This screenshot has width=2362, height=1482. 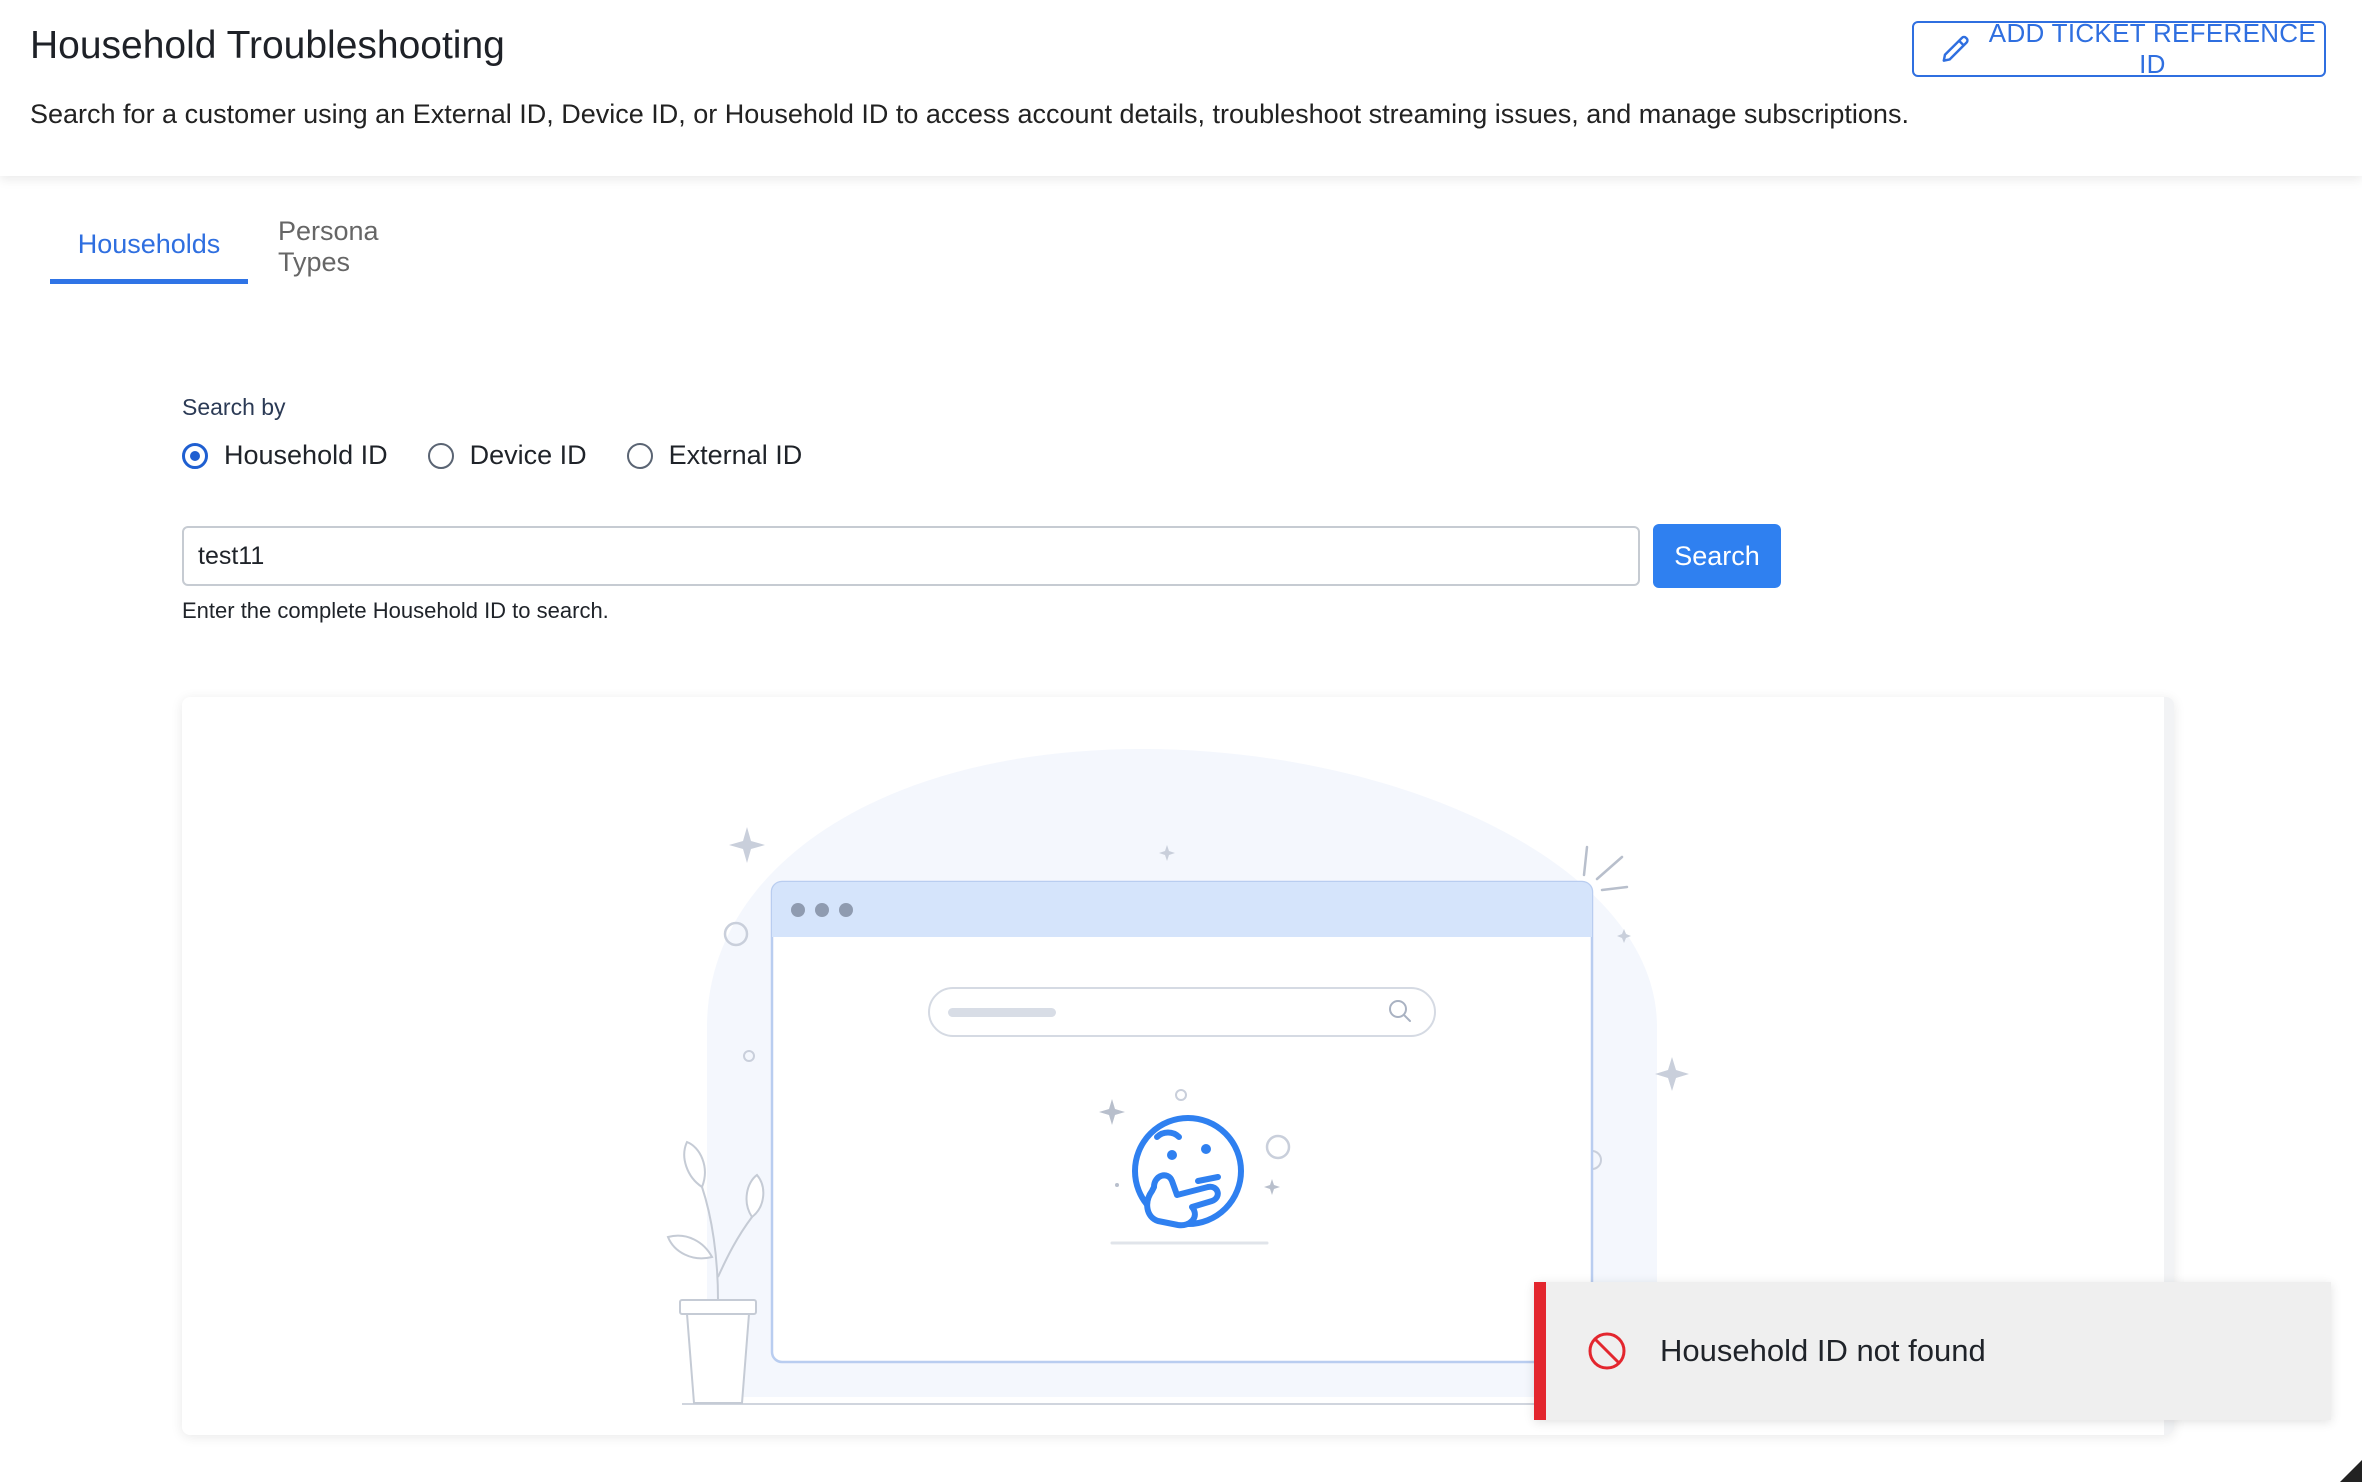 What do you see at coordinates (149, 247) in the screenshot?
I see `tab-households: Households` at bounding box center [149, 247].